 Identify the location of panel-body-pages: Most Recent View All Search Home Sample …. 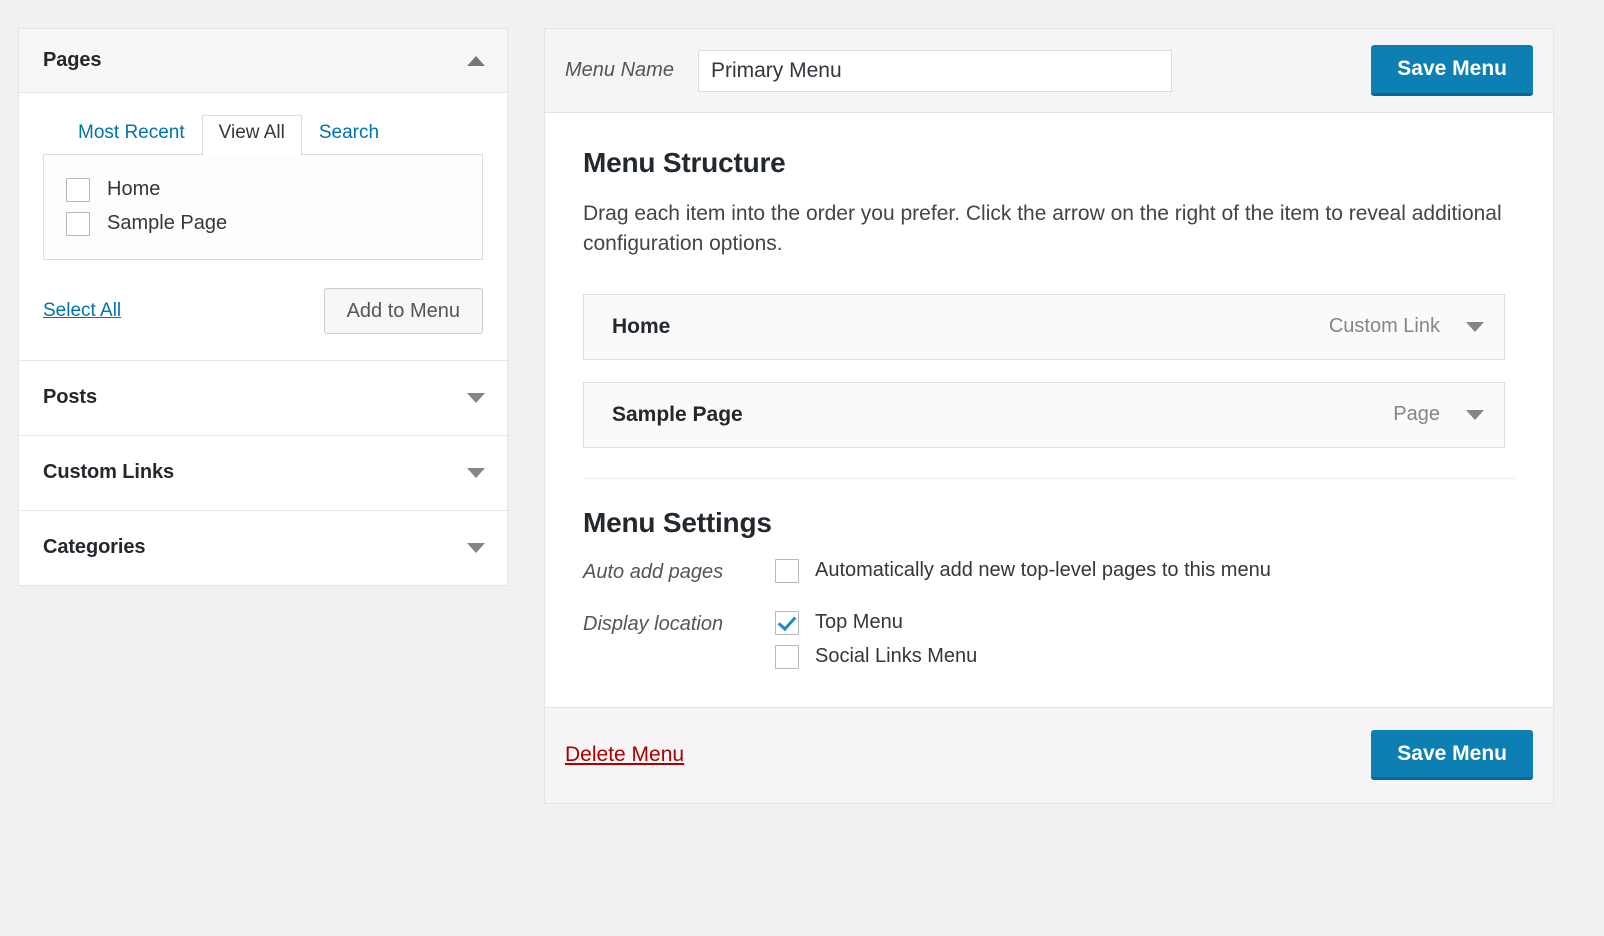
(263, 226).